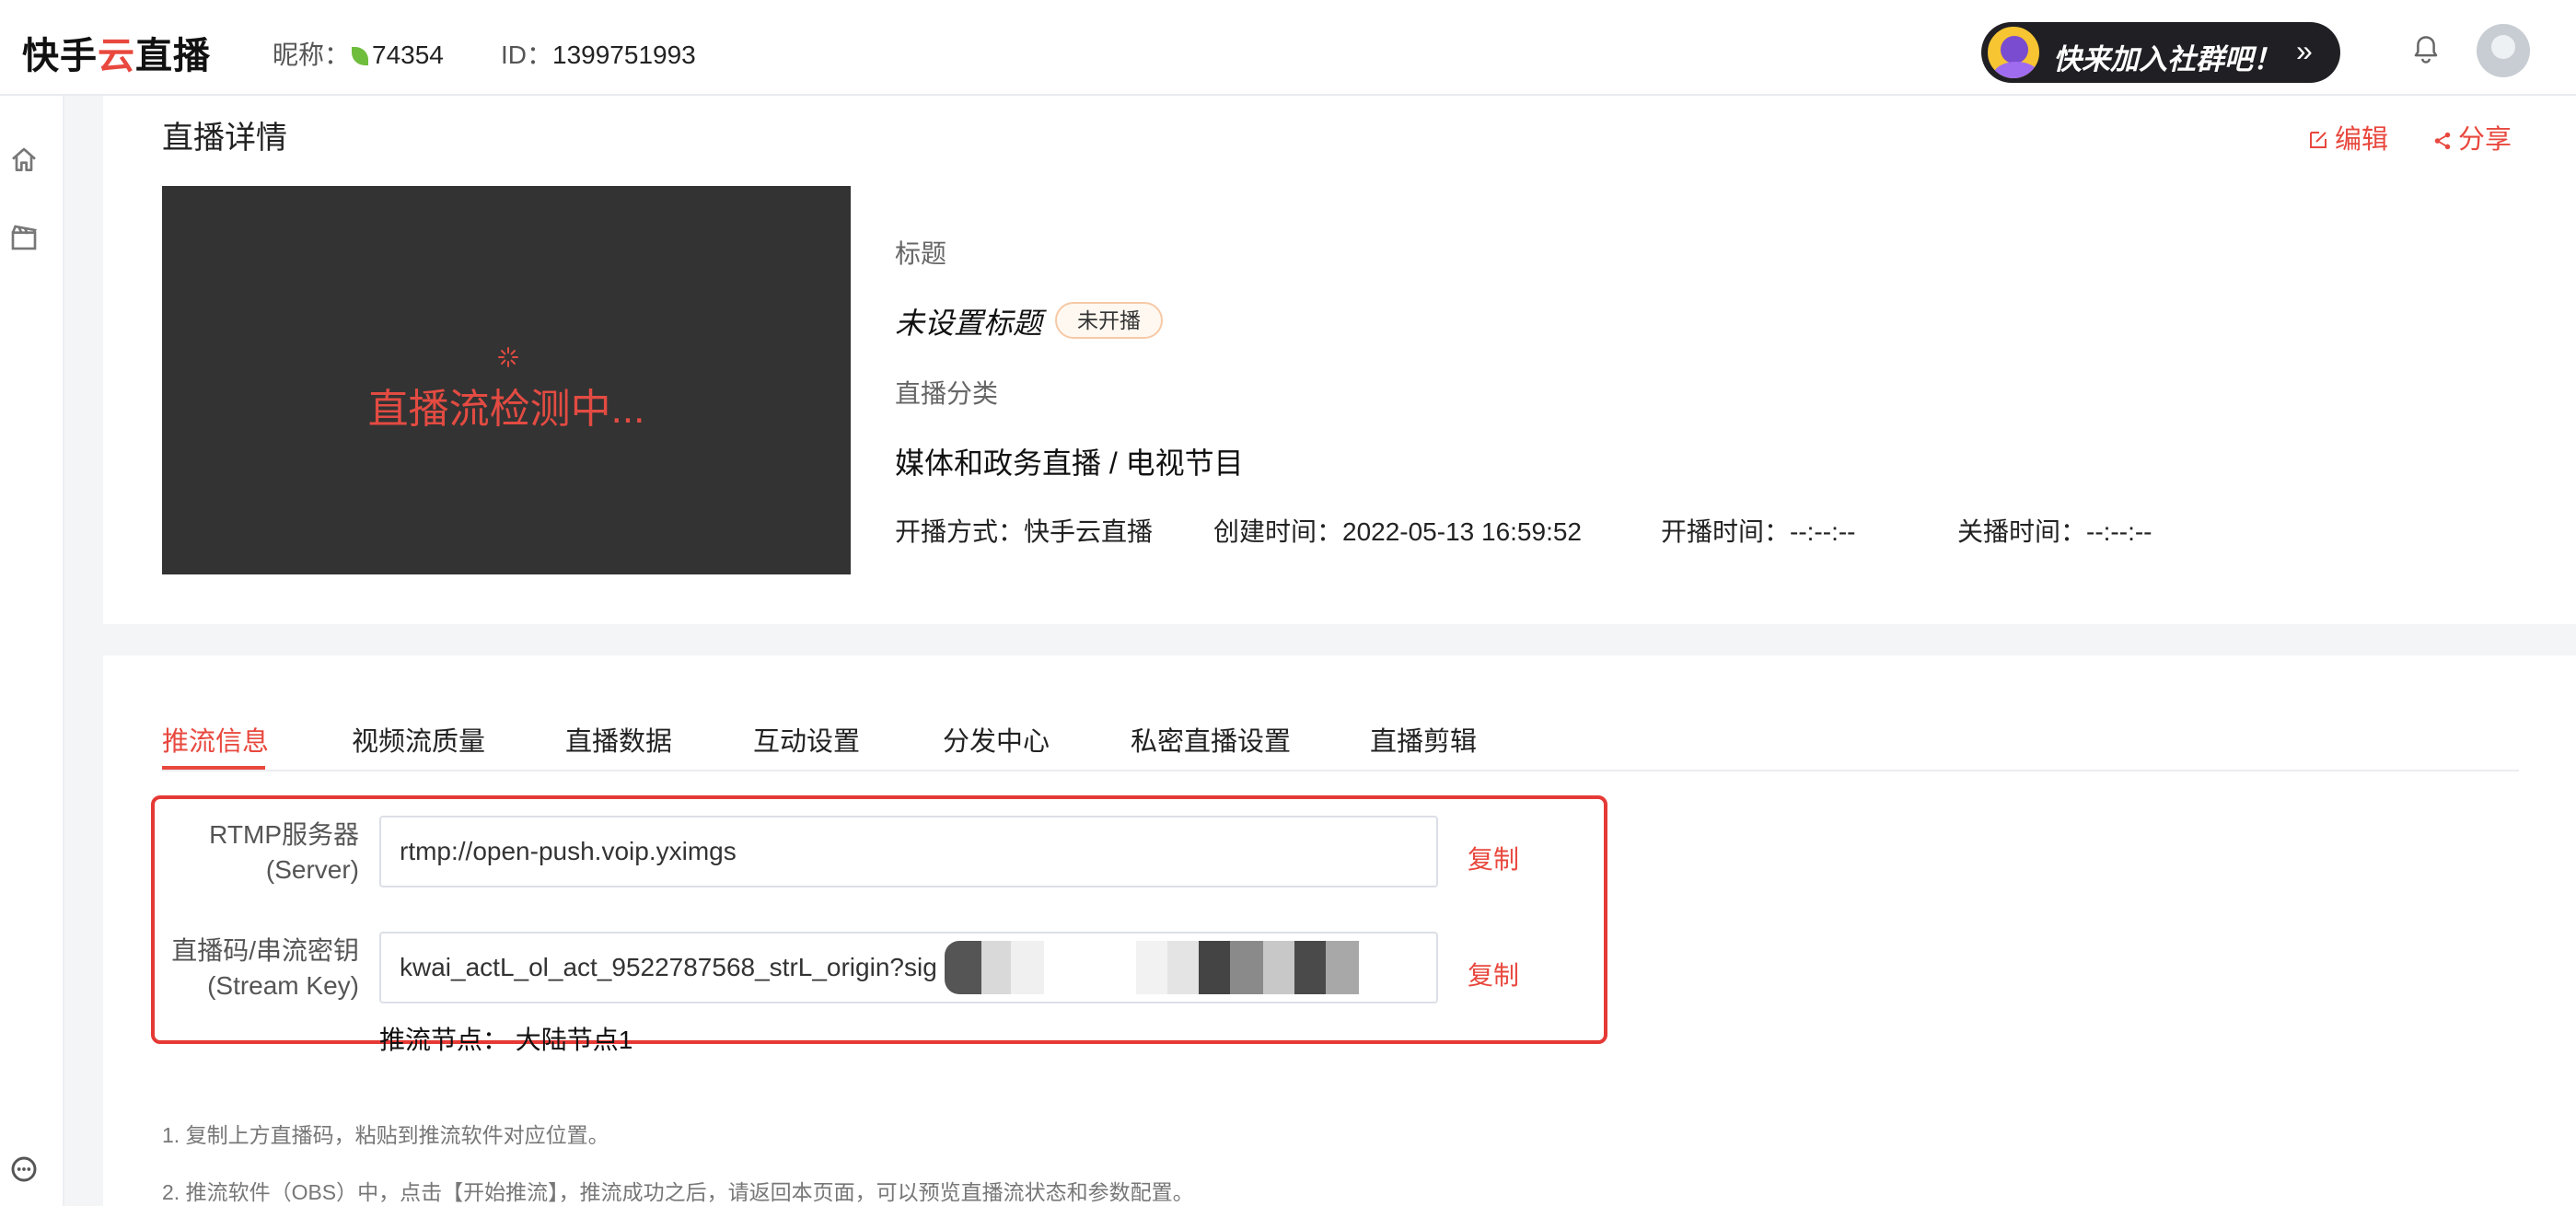 This screenshot has width=2576, height=1206. What do you see at coordinates (2054, 531) in the screenshot?
I see `end-time: 关播时间：--:--:--` at bounding box center [2054, 531].